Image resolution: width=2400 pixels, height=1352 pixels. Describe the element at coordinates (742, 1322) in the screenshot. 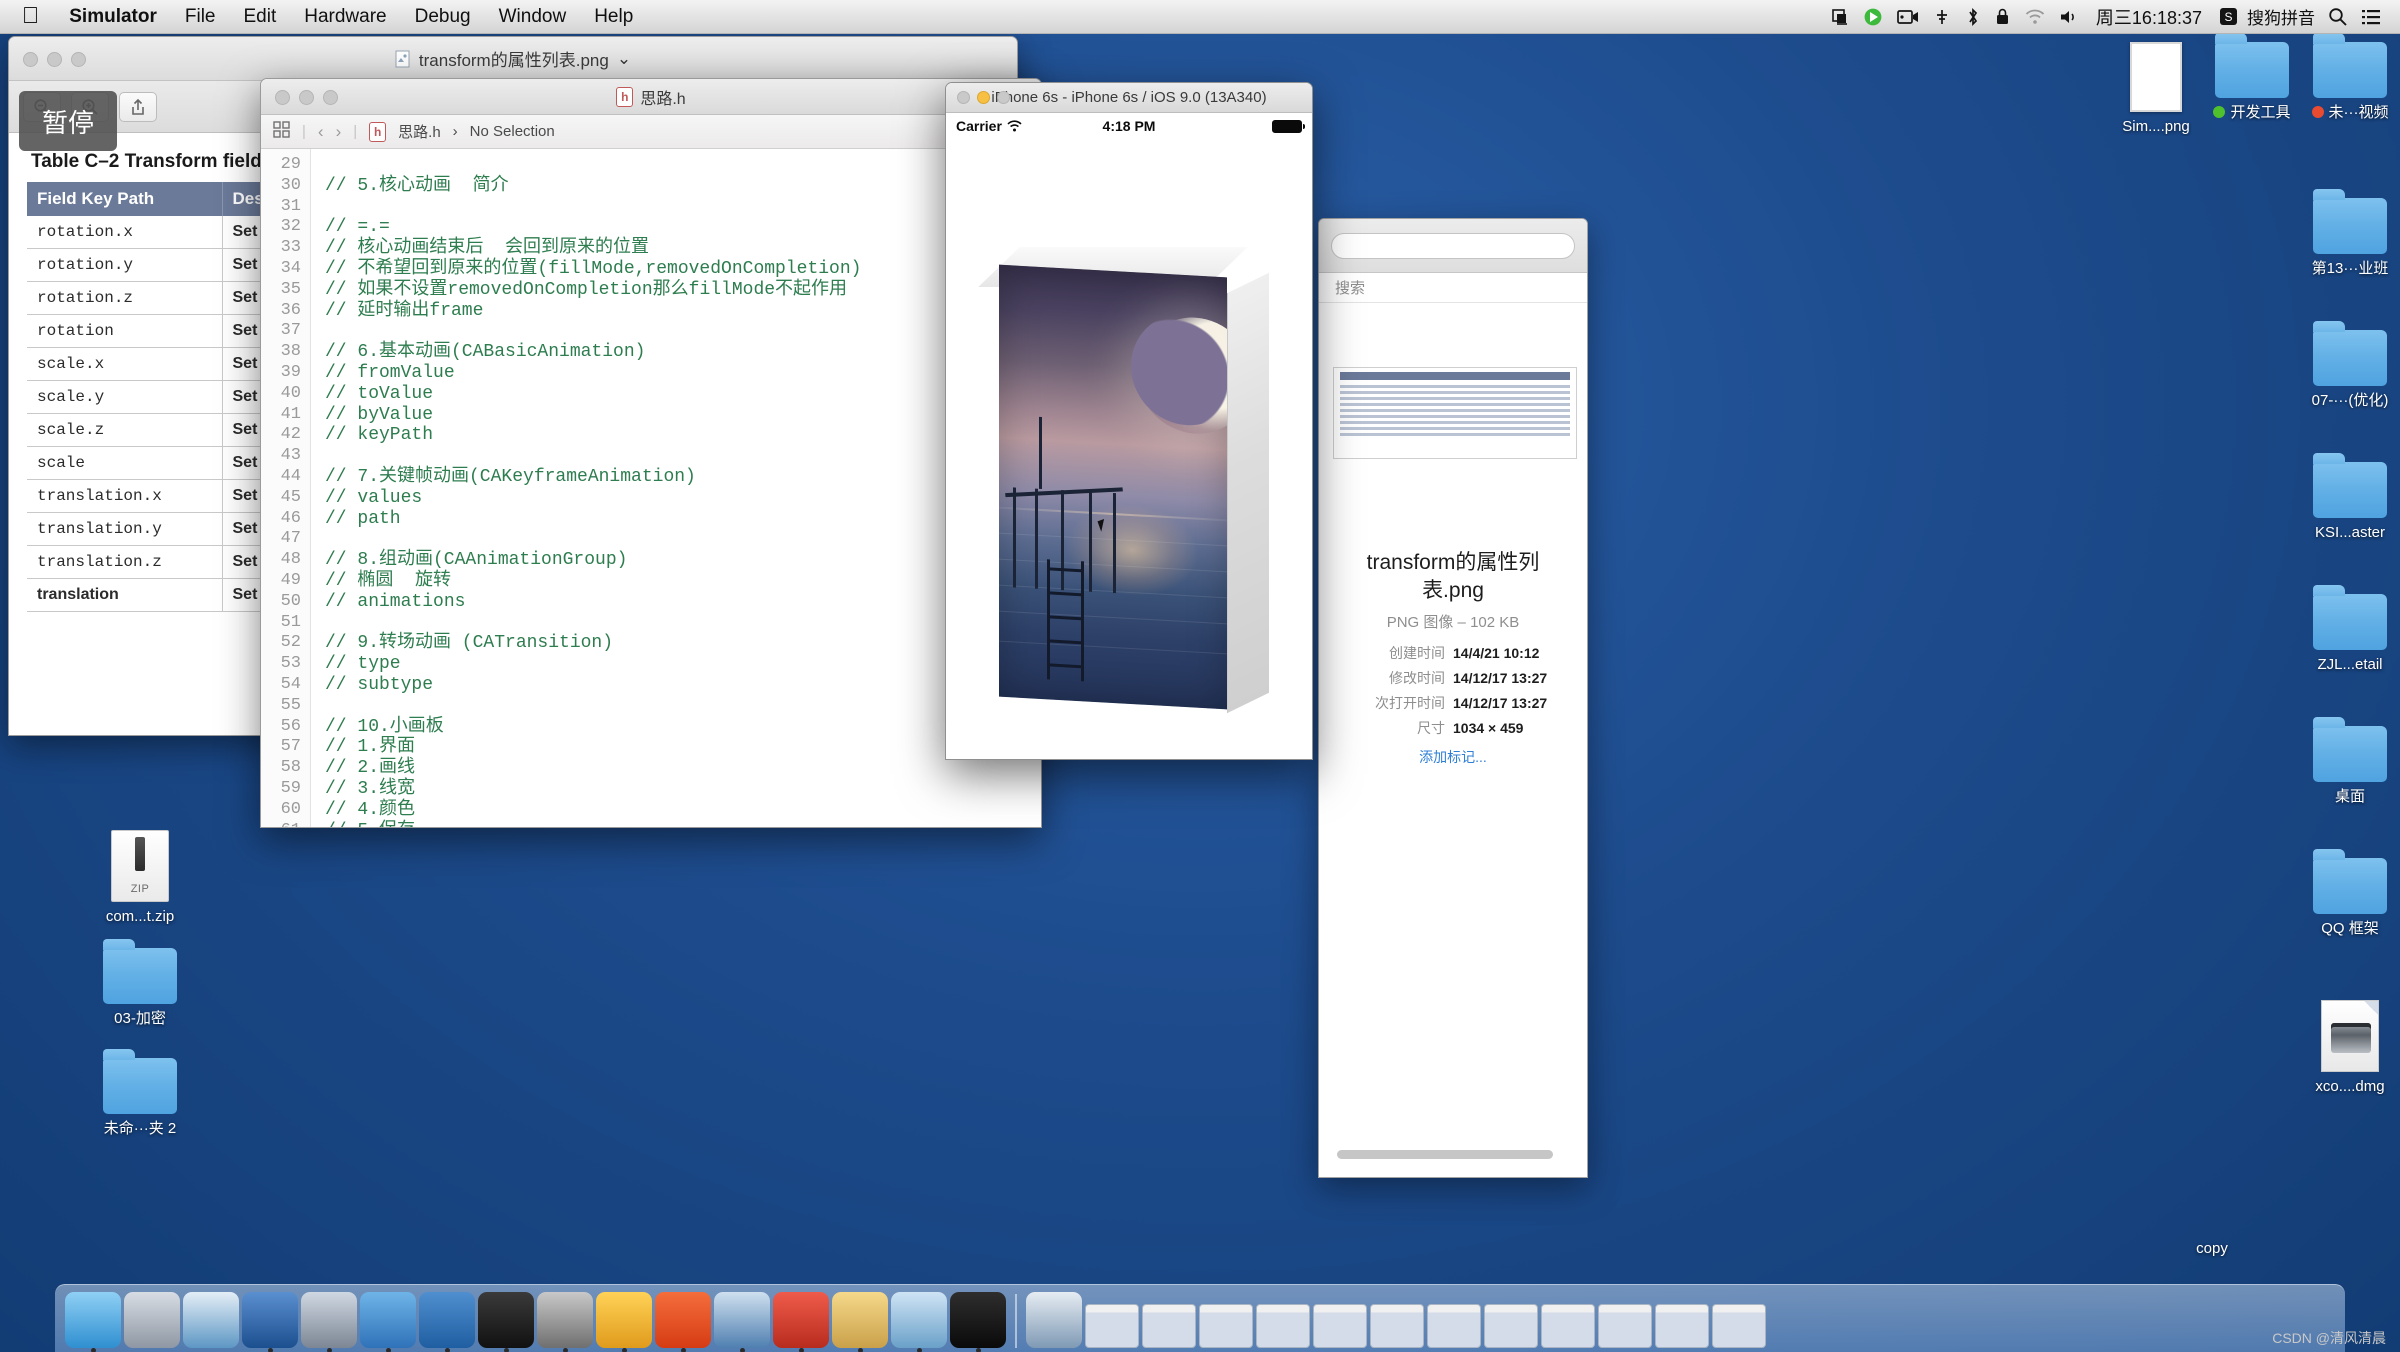

I see `dock-quicktime-icon` at that location.